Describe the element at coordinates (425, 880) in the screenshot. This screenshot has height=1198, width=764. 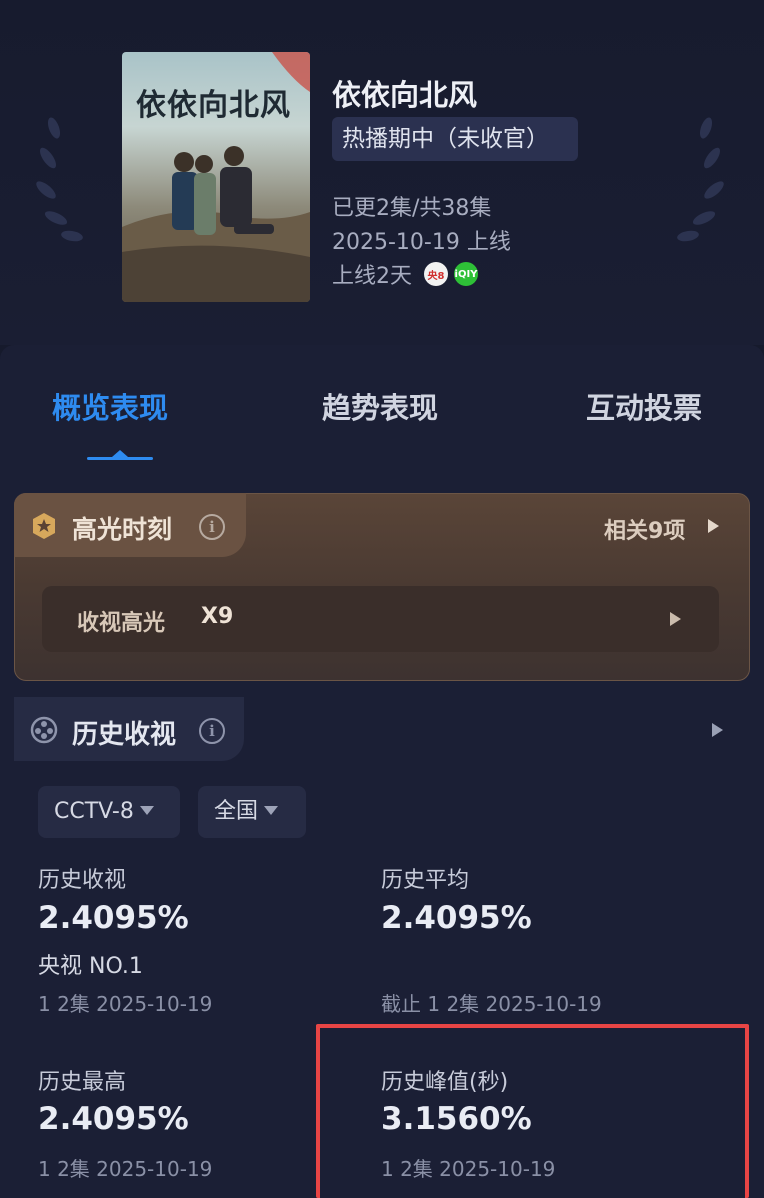
I see `stat-history-average-label: 历史平均` at that location.